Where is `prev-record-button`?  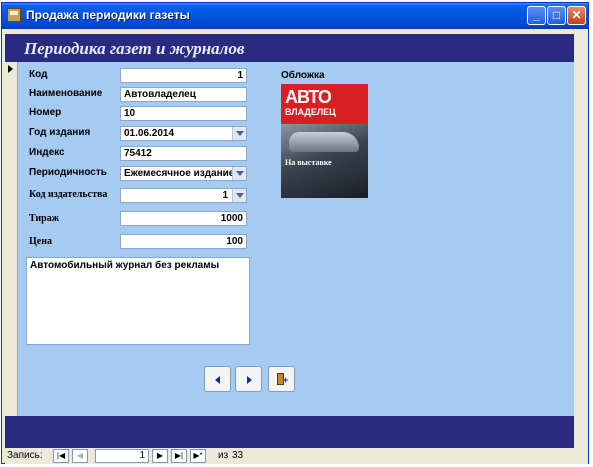 prev-record-button is located at coordinates (217, 379).